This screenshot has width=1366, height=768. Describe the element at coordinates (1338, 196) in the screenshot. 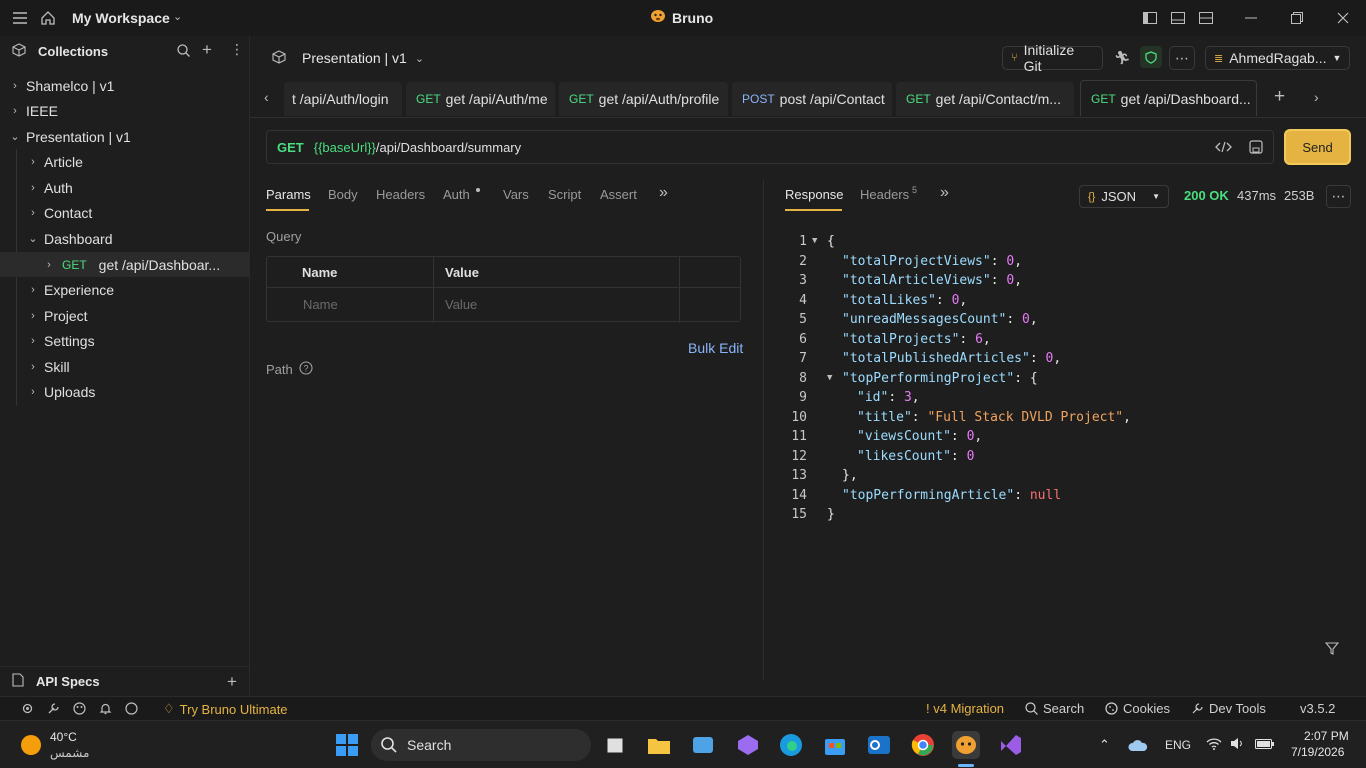

I see `response-menu-button: ⋯` at that location.